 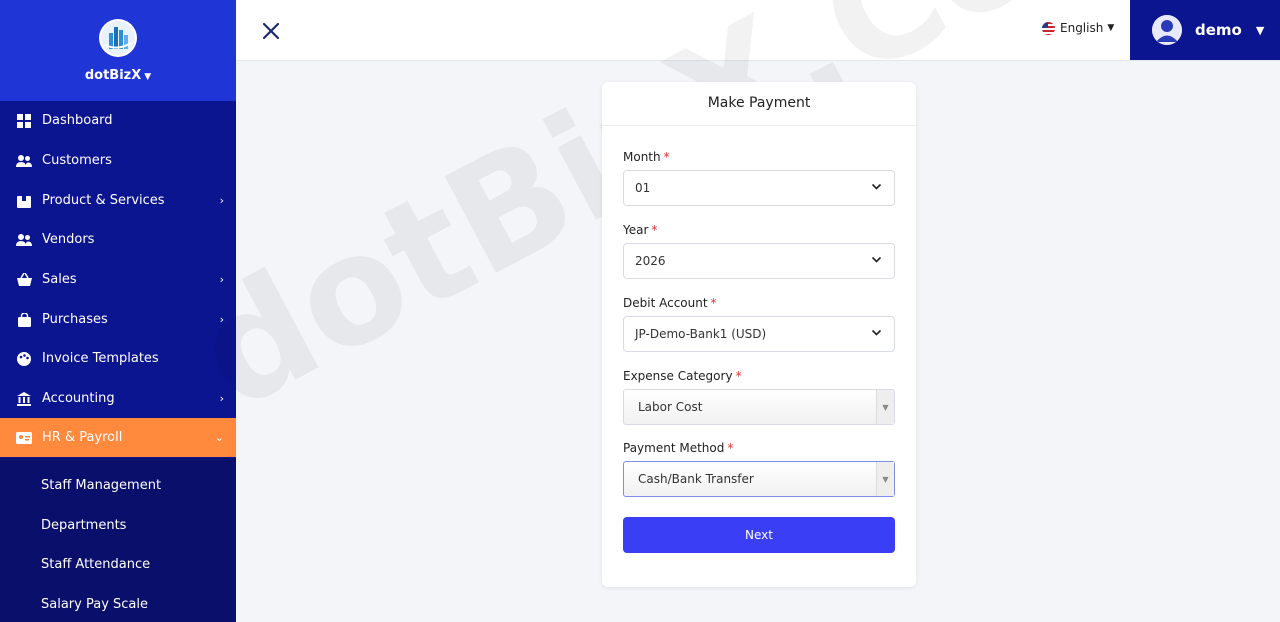 What do you see at coordinates (94, 604) in the screenshot?
I see `submenu-item-salary-pay-scale: Salary Pay Scale` at bounding box center [94, 604].